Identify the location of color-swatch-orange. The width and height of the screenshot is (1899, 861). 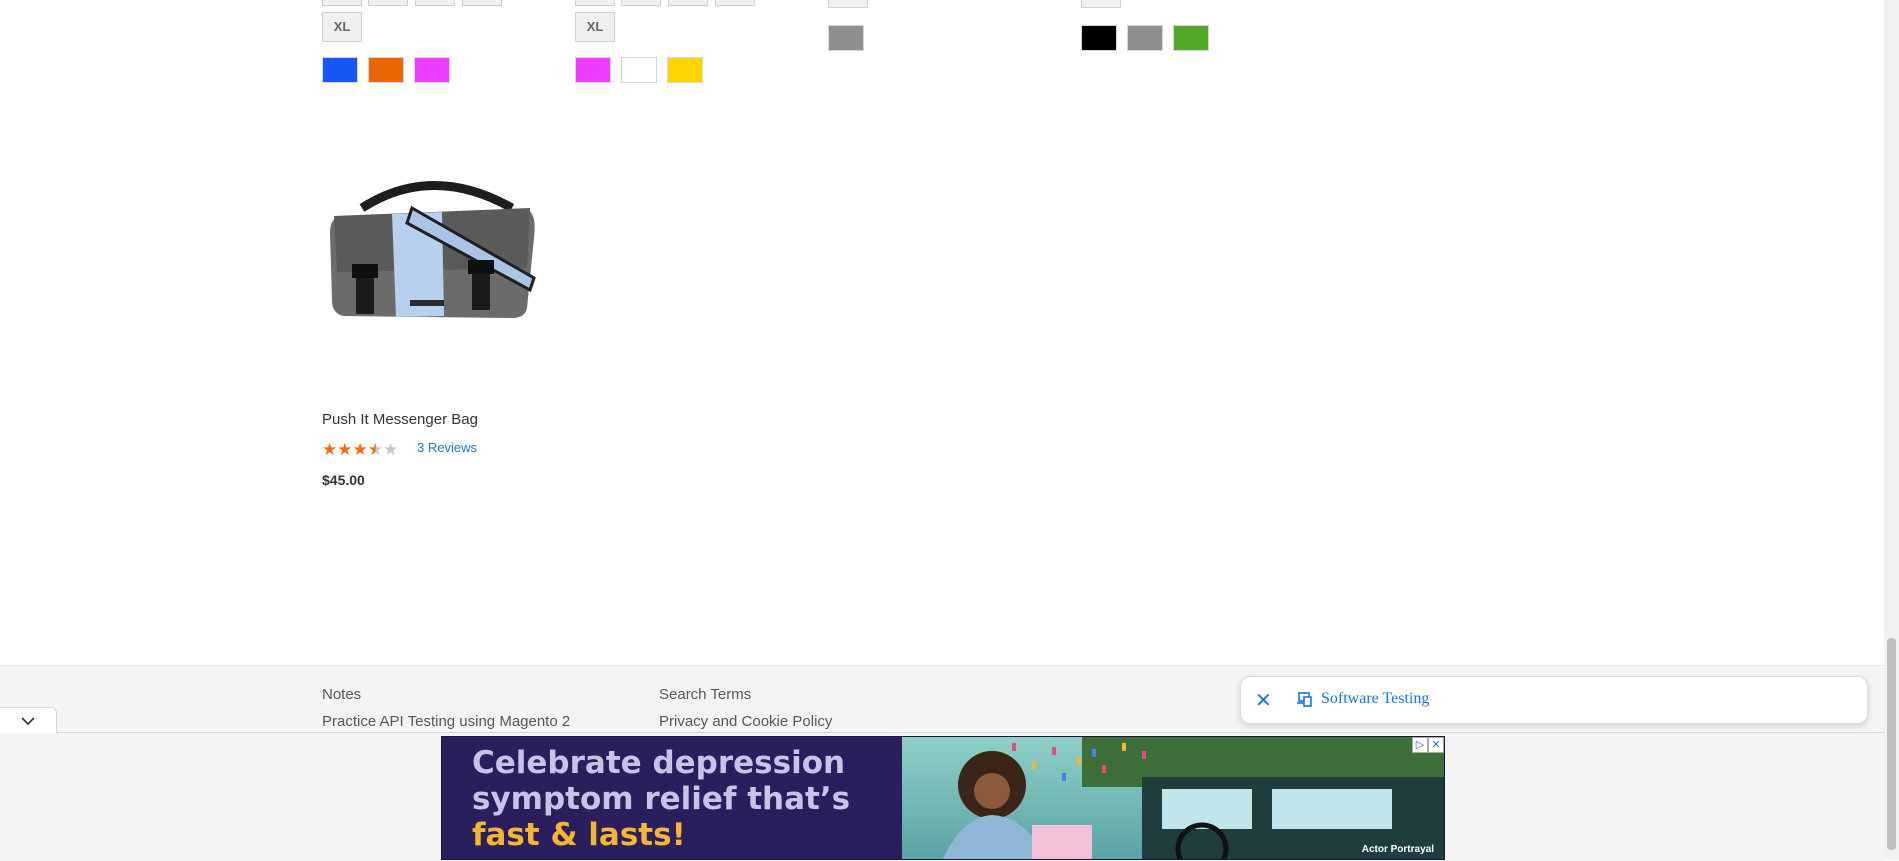
(386, 70).